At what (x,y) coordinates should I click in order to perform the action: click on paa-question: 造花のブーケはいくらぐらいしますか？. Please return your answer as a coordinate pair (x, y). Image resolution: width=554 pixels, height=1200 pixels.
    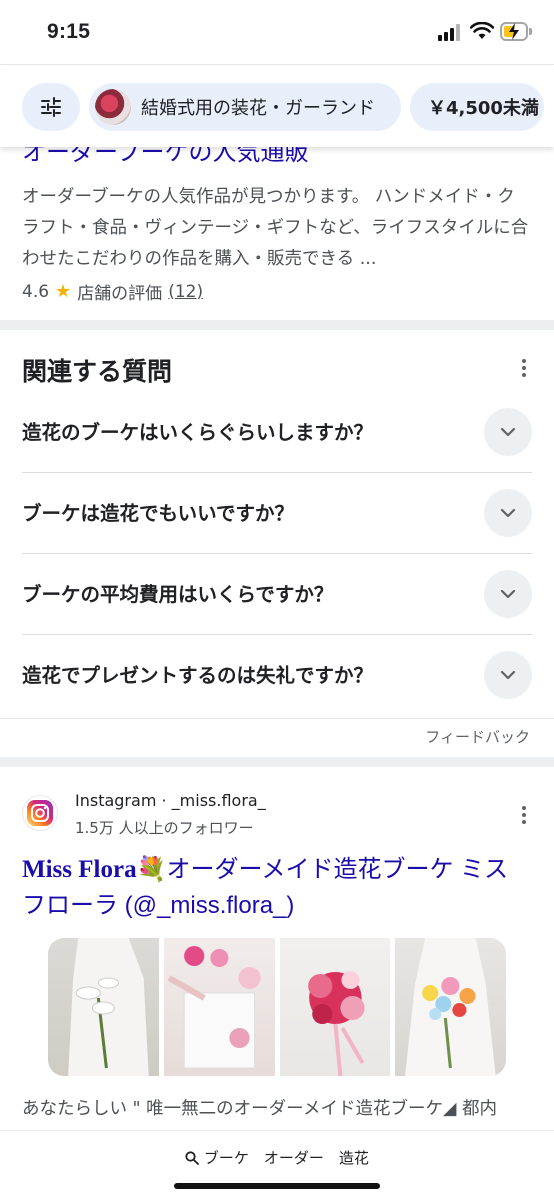
    Looking at the image, I should click on (198, 432).